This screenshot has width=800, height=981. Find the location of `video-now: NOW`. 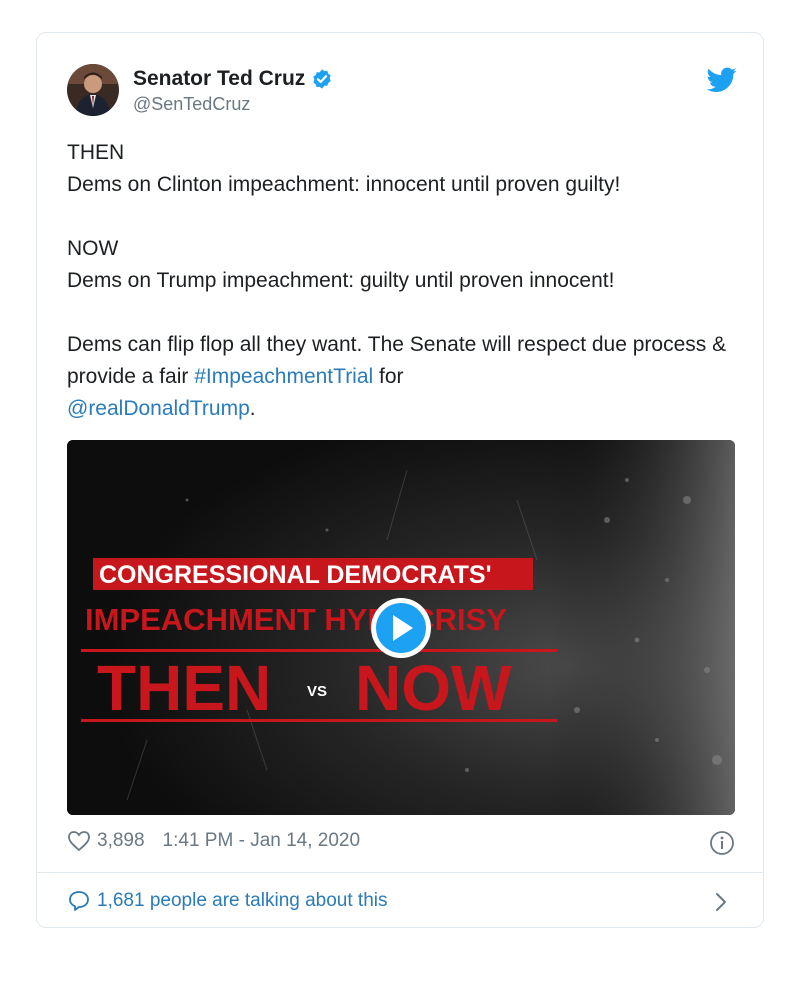

video-now: NOW is located at coordinates (433, 688).